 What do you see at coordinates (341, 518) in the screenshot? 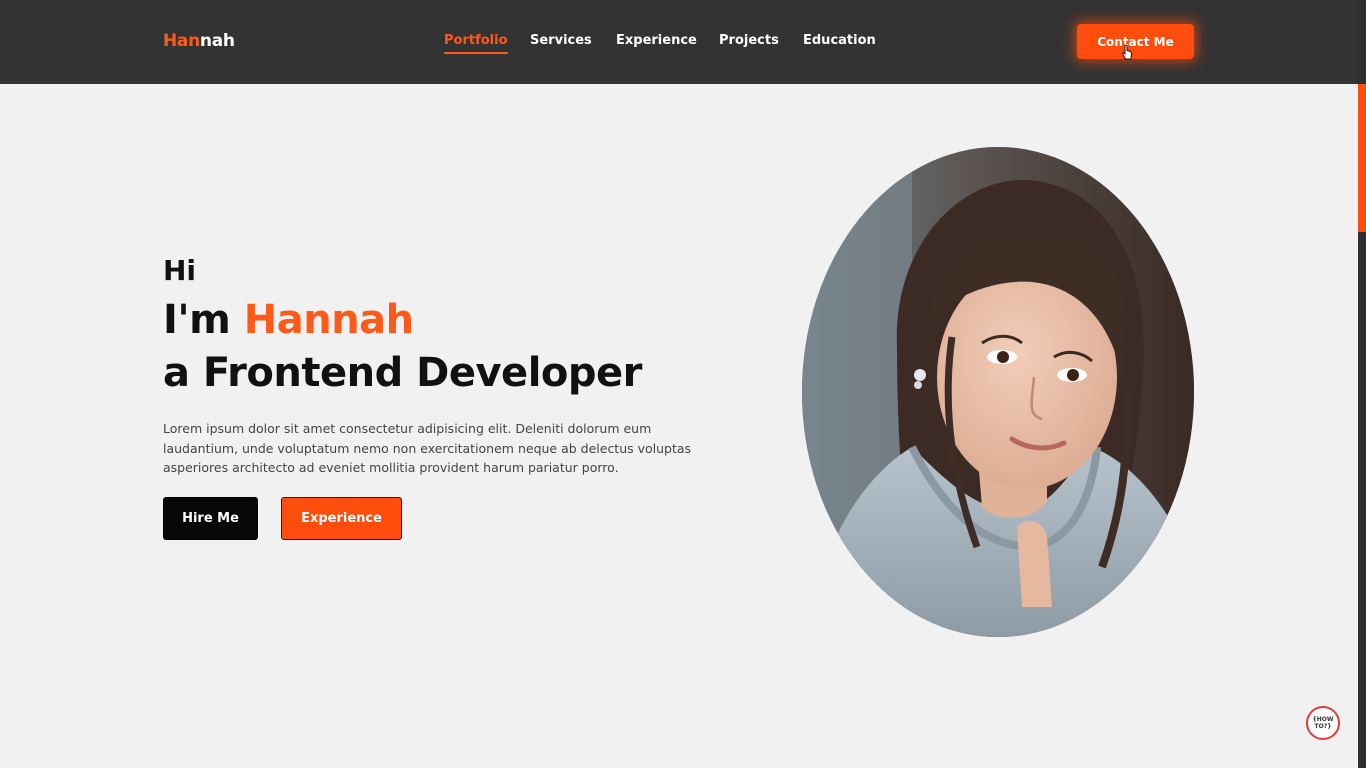
I see `experience-button: Experience` at bounding box center [341, 518].